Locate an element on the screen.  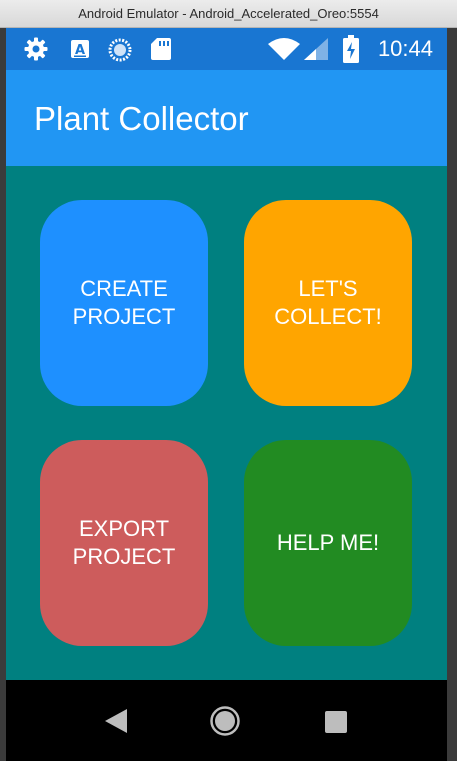
help-me-button: HELP ME! is located at coordinates (328, 543).